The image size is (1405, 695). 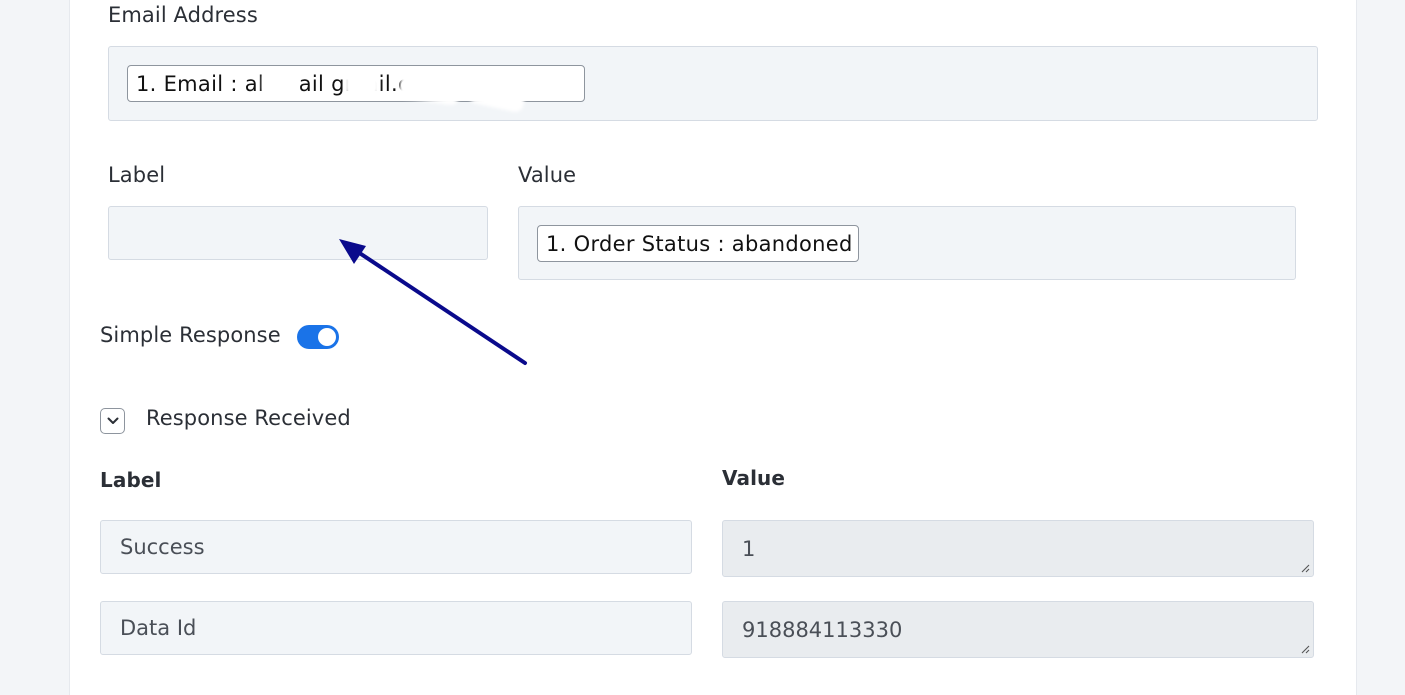 I want to click on response-label-text: Success, so click(x=162, y=547).